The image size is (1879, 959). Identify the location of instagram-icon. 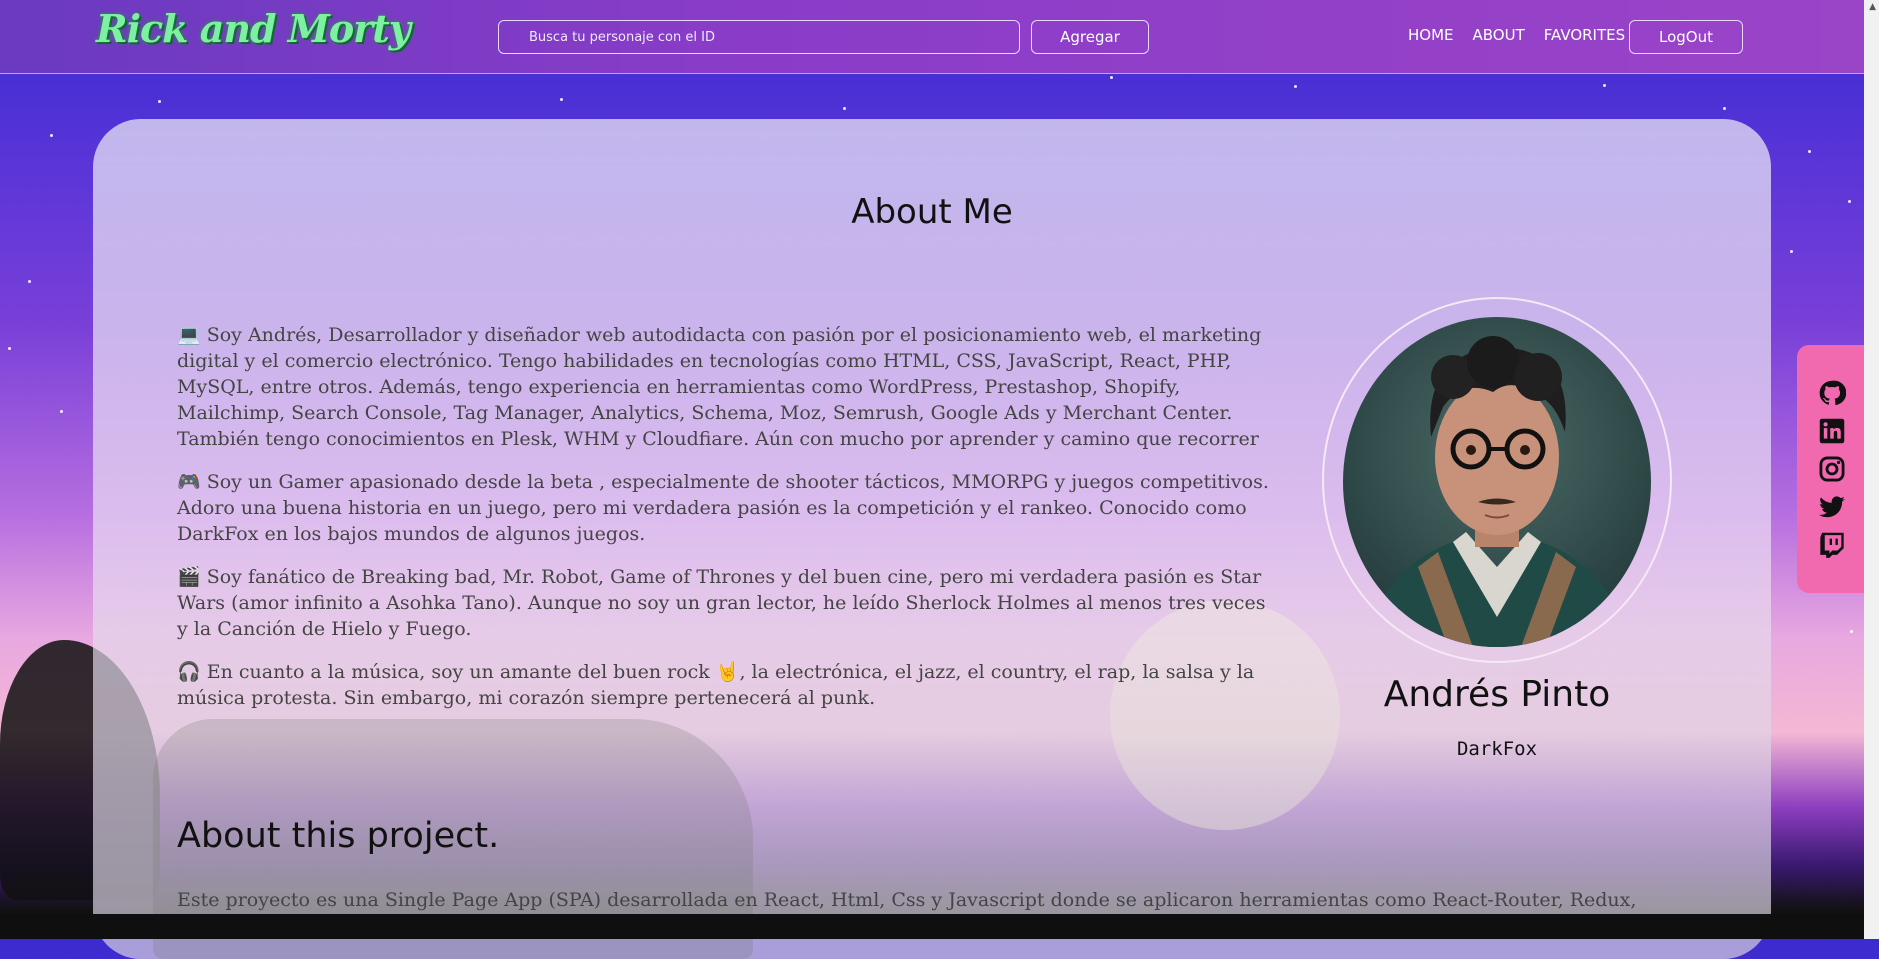
(1832, 469).